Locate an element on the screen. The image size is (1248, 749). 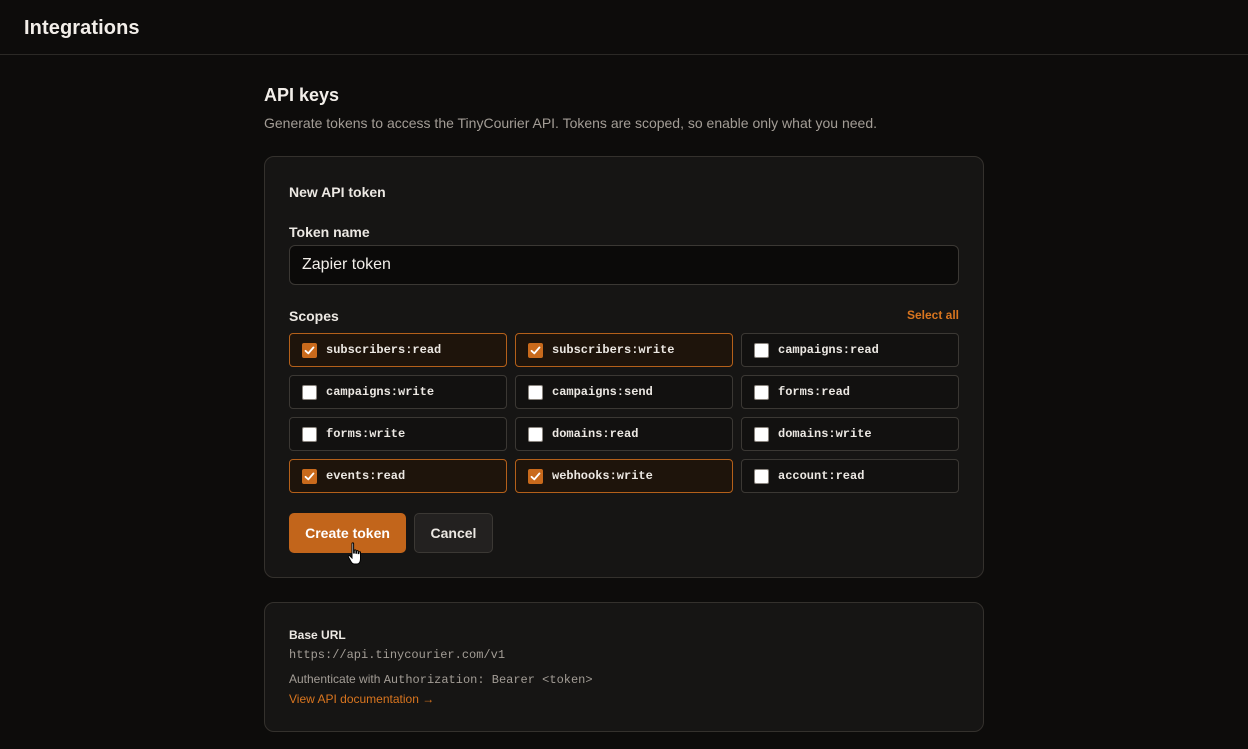
section-title: API keys is located at coordinates (302, 95).